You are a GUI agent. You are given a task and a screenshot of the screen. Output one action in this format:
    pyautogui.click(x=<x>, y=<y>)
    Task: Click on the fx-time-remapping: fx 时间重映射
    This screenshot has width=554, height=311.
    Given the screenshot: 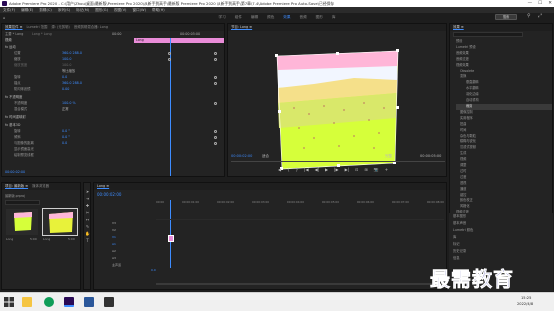 What is the action you would take?
    pyautogui.click(x=15, y=117)
    